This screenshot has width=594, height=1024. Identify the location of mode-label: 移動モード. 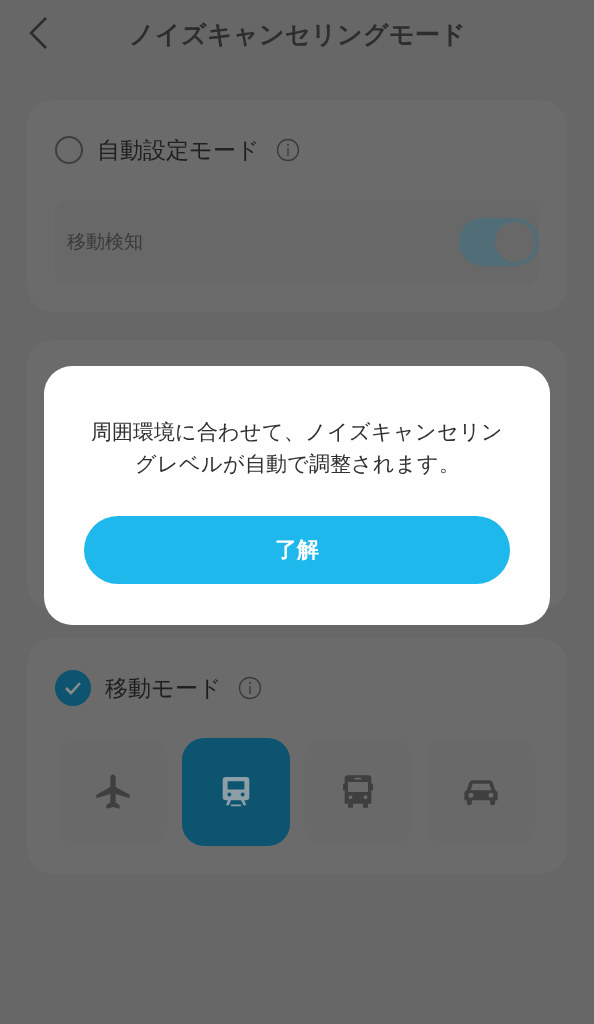
(163, 688).